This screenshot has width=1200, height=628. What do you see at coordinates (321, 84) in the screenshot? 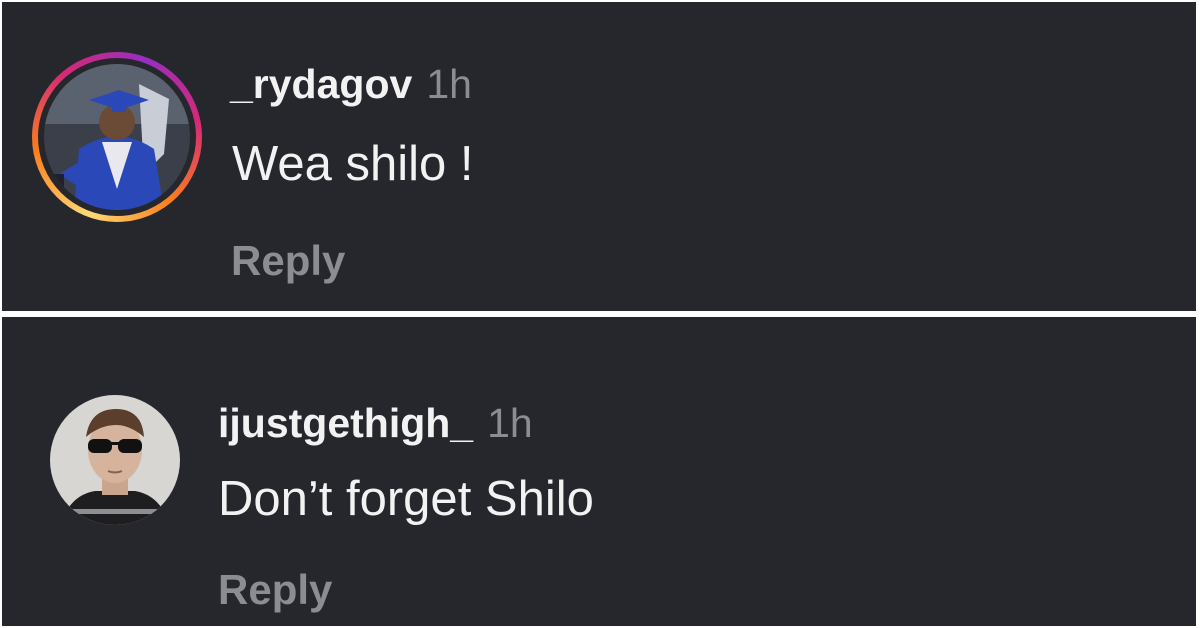
I see `username-text: _rydagov` at bounding box center [321, 84].